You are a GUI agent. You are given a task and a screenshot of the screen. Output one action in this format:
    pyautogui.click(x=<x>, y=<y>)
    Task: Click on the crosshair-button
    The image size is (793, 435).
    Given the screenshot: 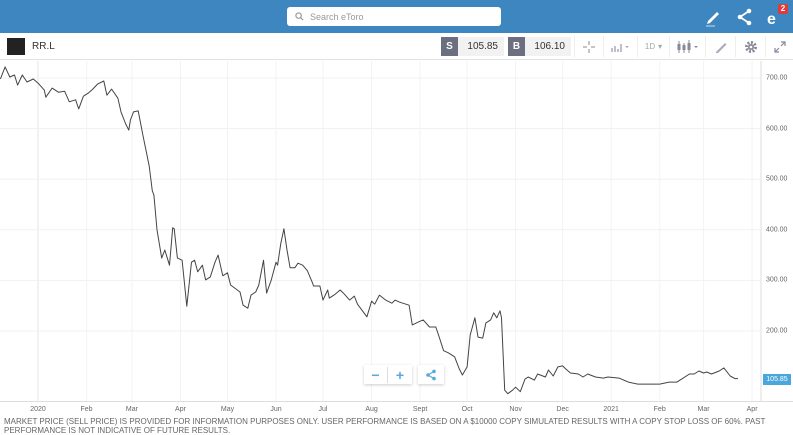 What is the action you would take?
    pyautogui.click(x=588, y=46)
    